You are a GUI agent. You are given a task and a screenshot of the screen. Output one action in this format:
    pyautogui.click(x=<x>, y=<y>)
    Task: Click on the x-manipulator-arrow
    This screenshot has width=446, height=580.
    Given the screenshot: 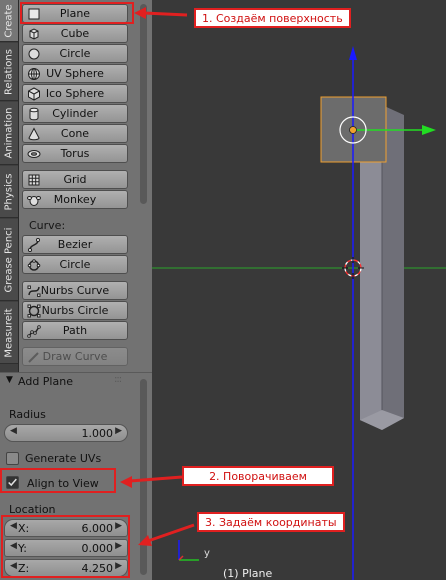 What is the action you would take?
    pyautogui.click(x=429, y=130)
    